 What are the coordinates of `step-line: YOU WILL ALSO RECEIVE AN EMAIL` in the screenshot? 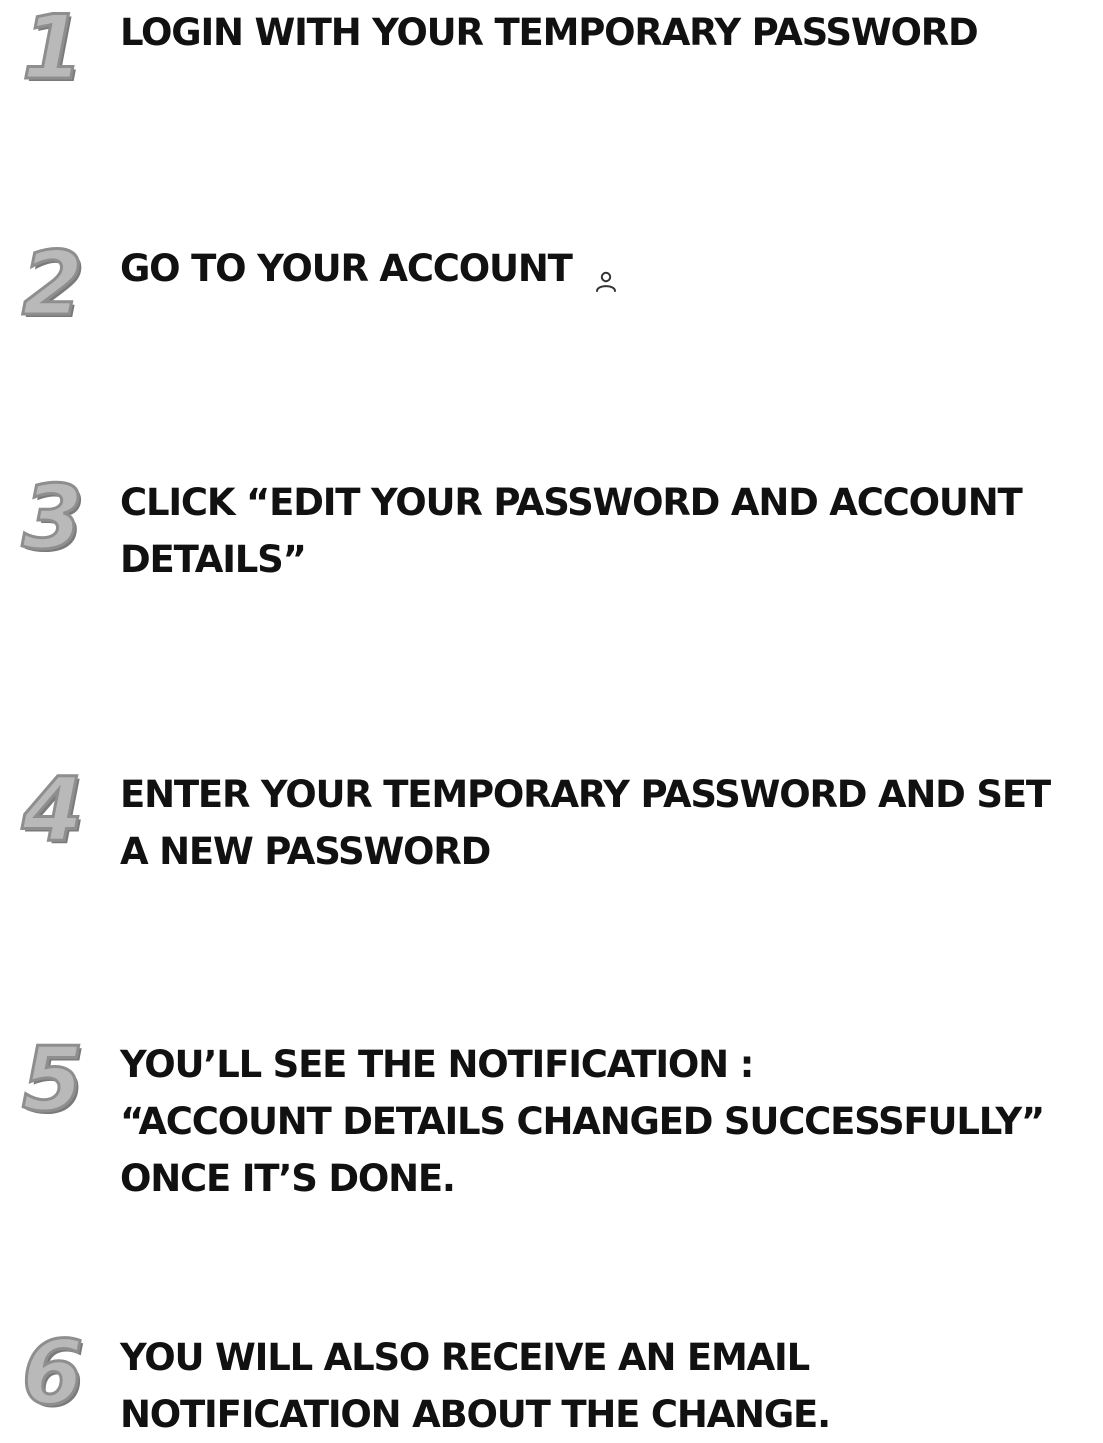 It's located at (465, 1357).